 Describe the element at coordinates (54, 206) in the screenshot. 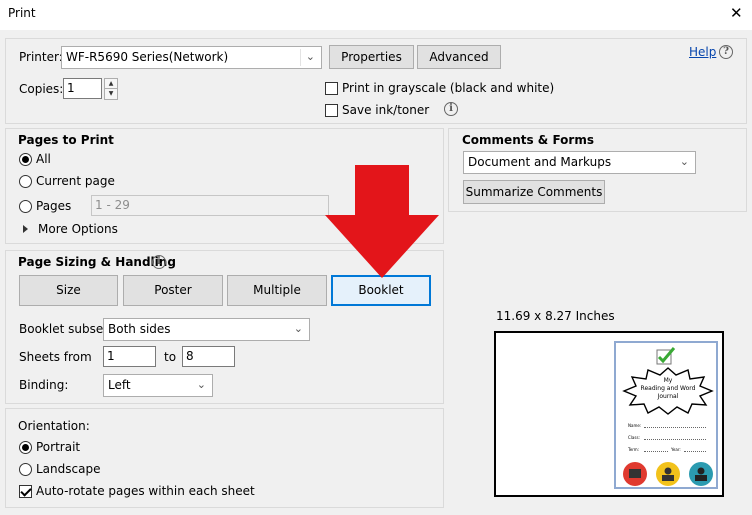

I see `pages-label: Pages` at that location.